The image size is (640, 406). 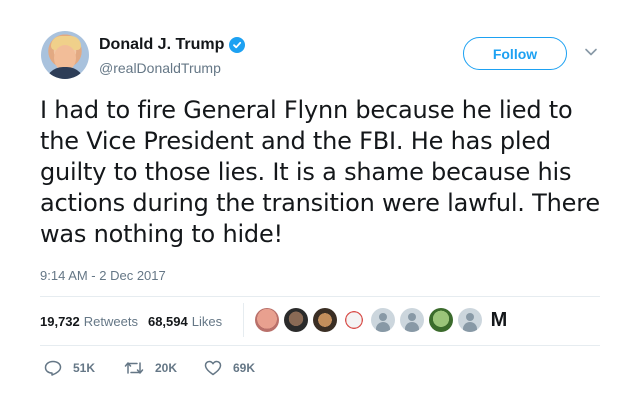 I want to click on reply-icon, so click(x=53, y=368).